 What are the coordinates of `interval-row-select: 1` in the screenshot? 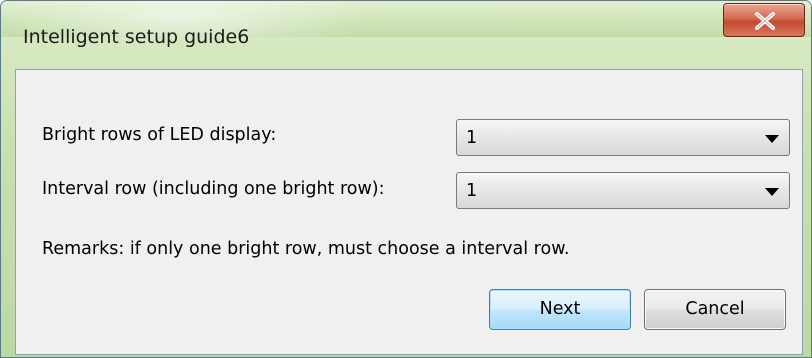 It's located at (623, 190).